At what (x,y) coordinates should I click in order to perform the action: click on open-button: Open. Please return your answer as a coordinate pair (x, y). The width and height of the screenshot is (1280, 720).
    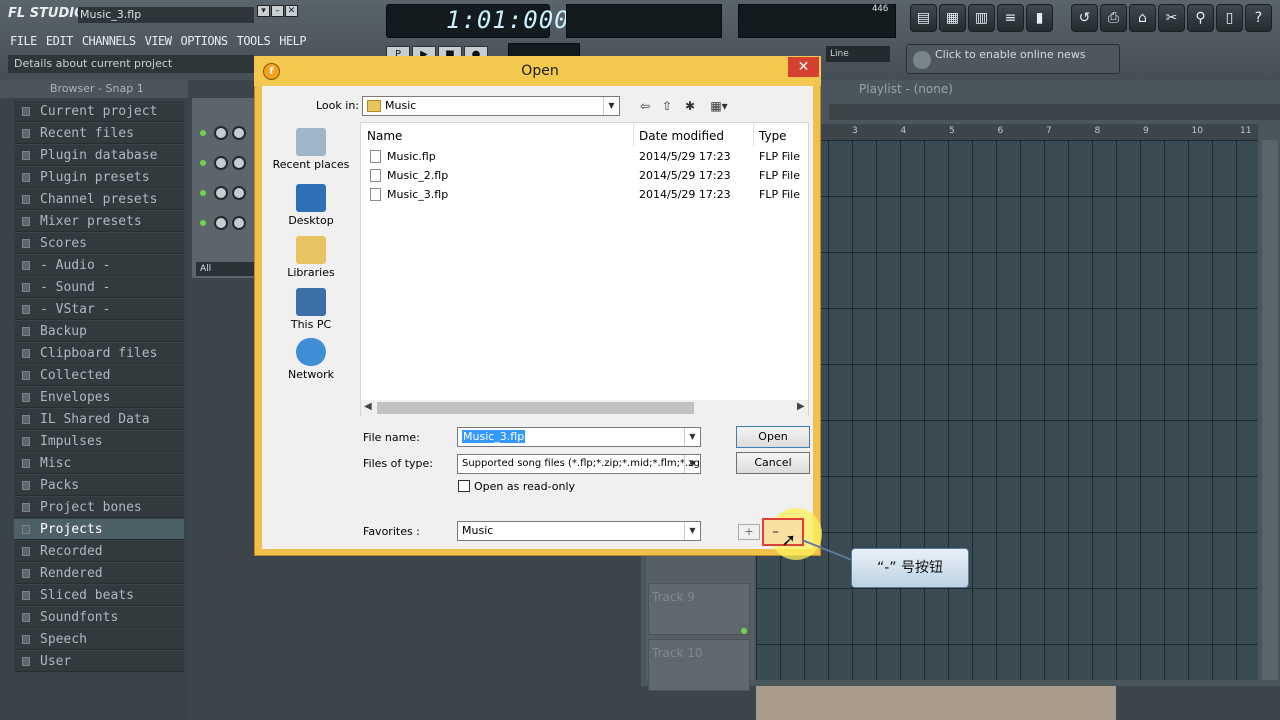
    Looking at the image, I should click on (773, 437).